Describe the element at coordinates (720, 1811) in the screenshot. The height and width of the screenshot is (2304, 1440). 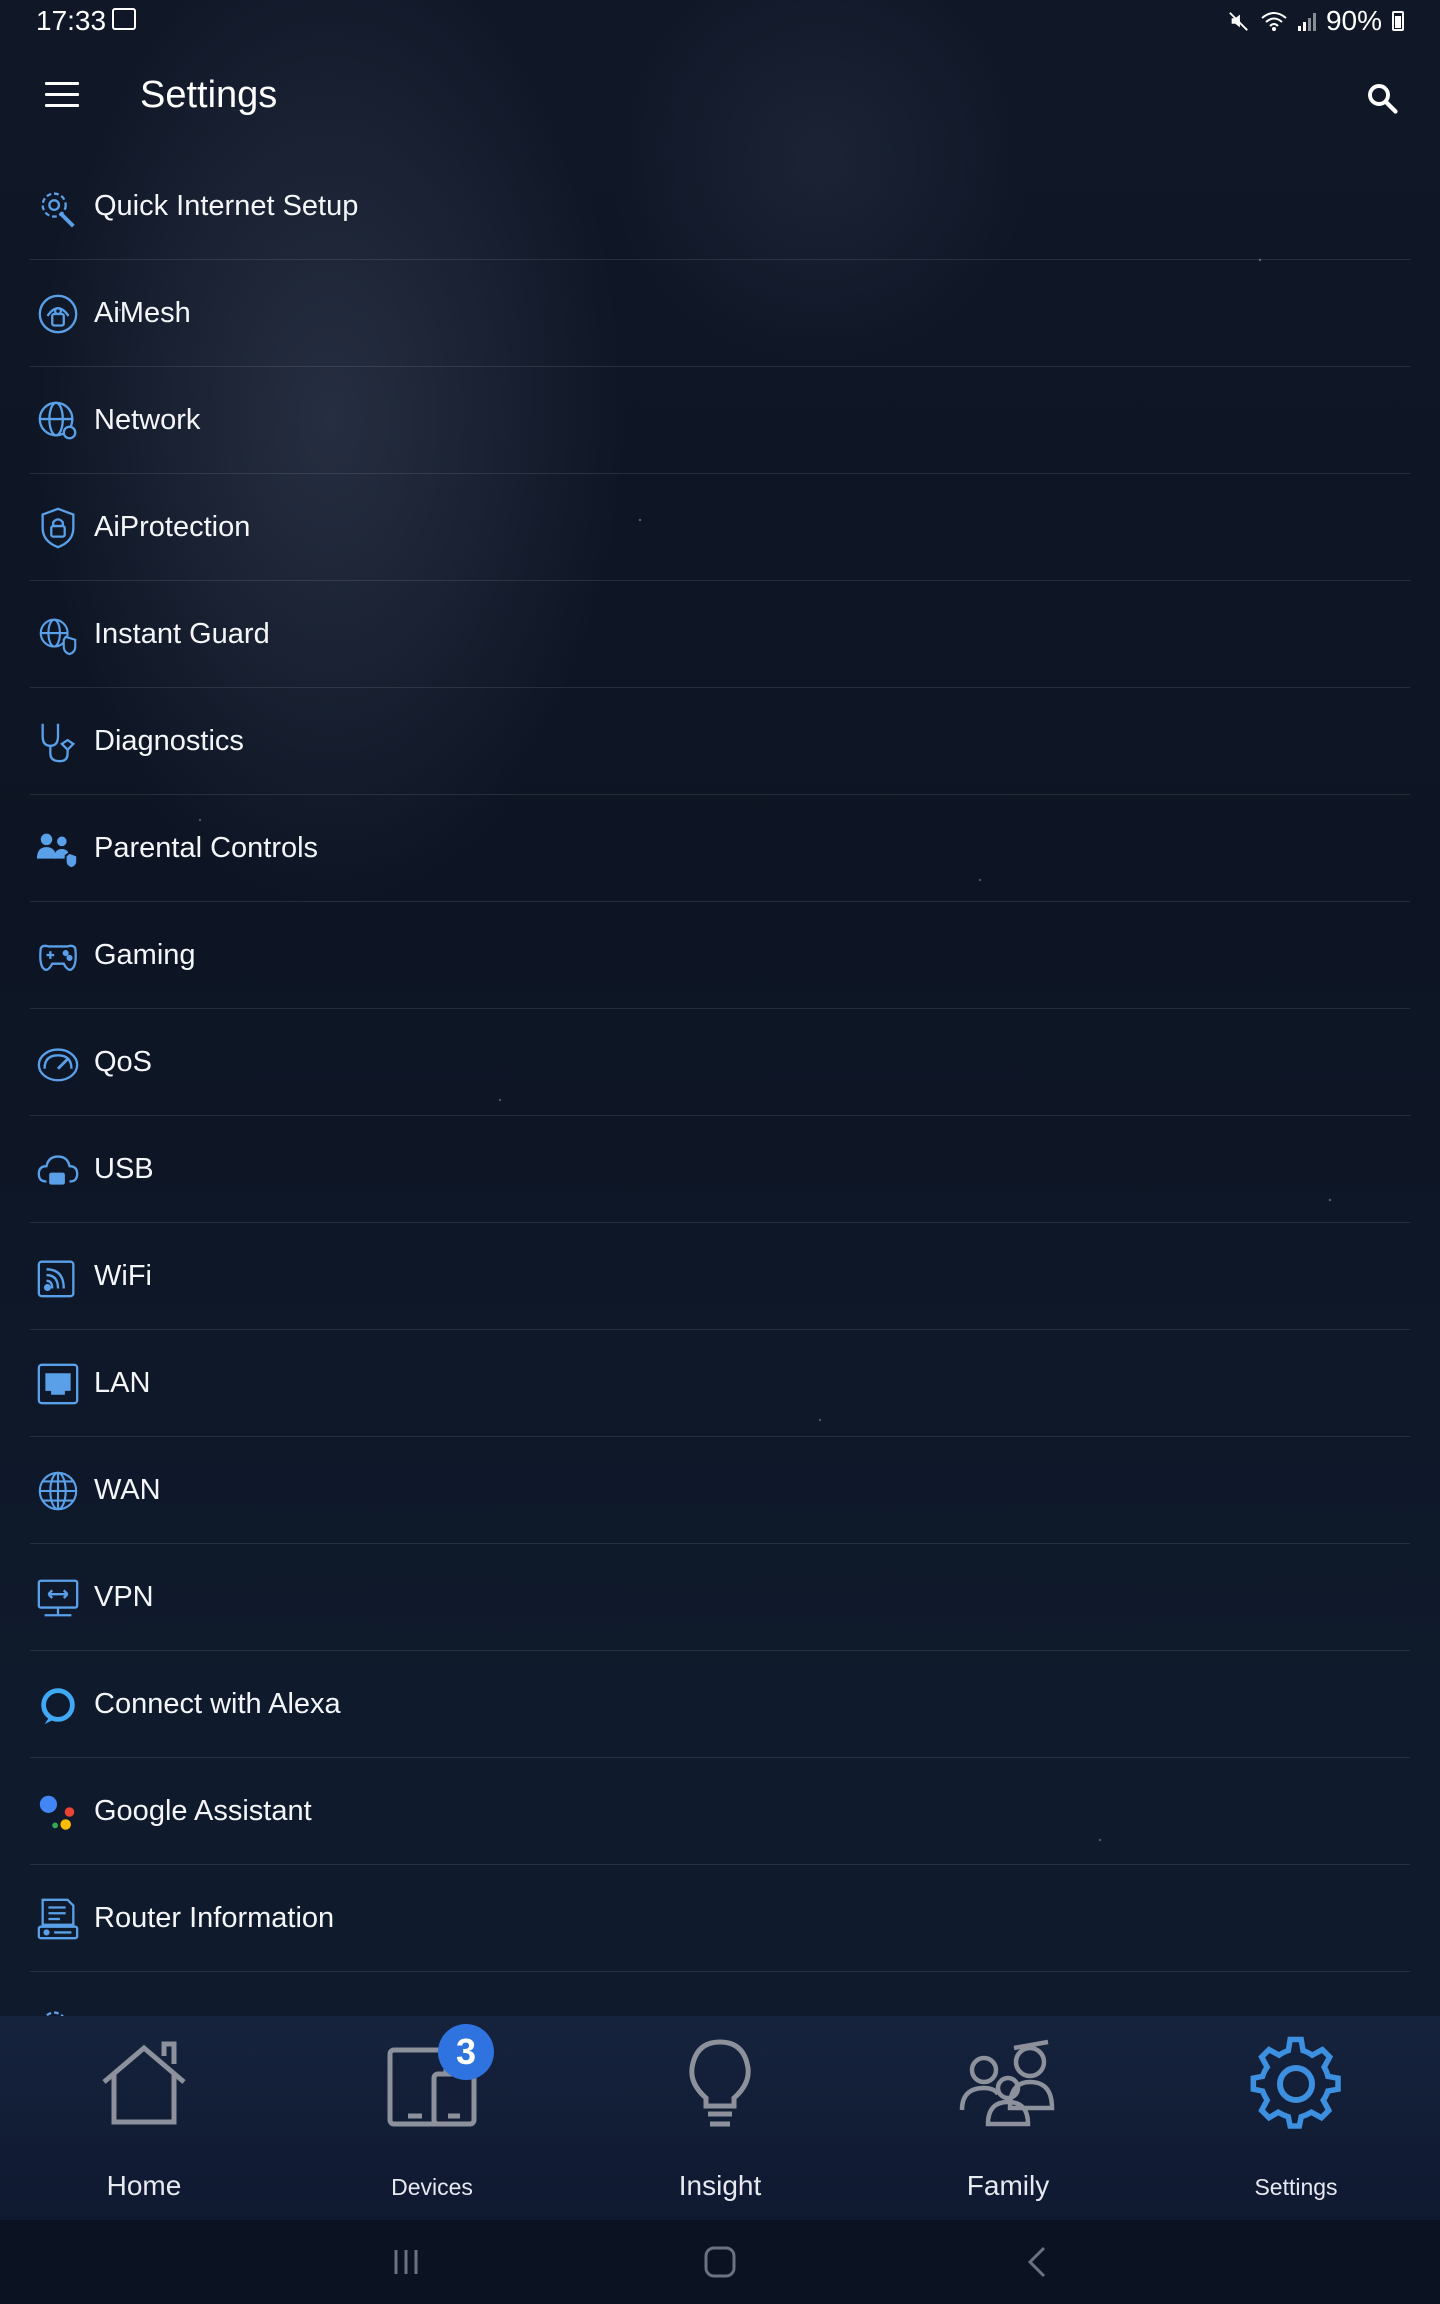
I see `settings-item-google-assistant: Google Assistant` at that location.